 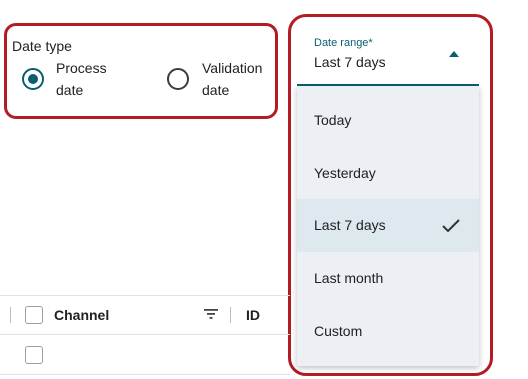 I want to click on column-header-channel: Channel, so click(x=81, y=315).